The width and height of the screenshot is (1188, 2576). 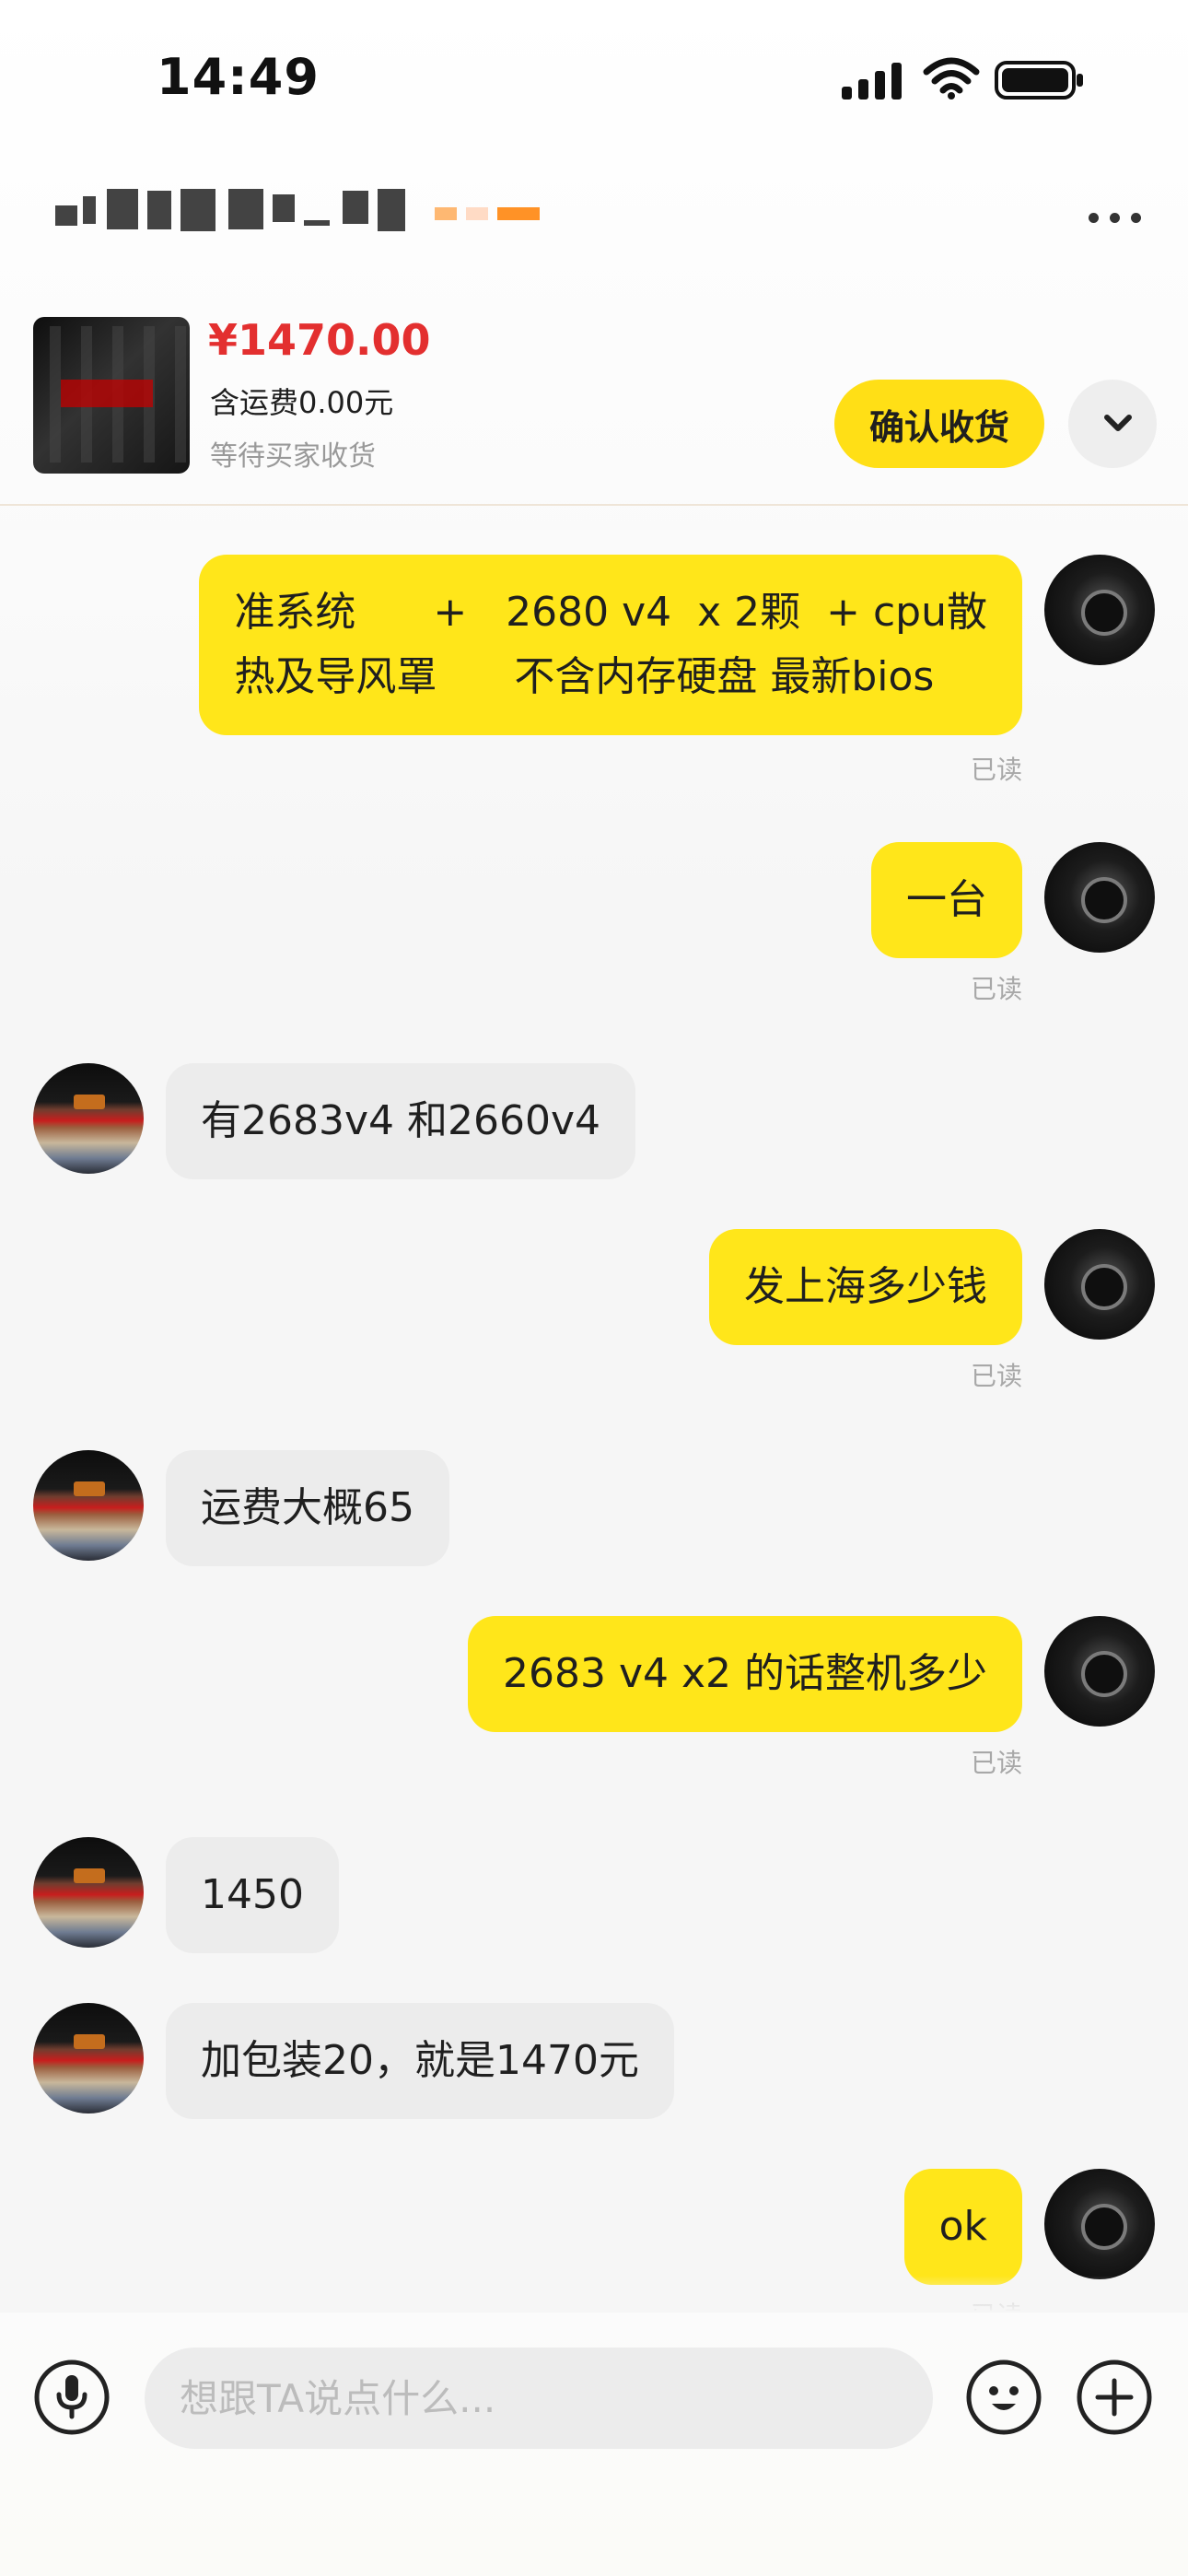 What do you see at coordinates (103, 256) in the screenshot?
I see `chat-subtitle-redacted` at bounding box center [103, 256].